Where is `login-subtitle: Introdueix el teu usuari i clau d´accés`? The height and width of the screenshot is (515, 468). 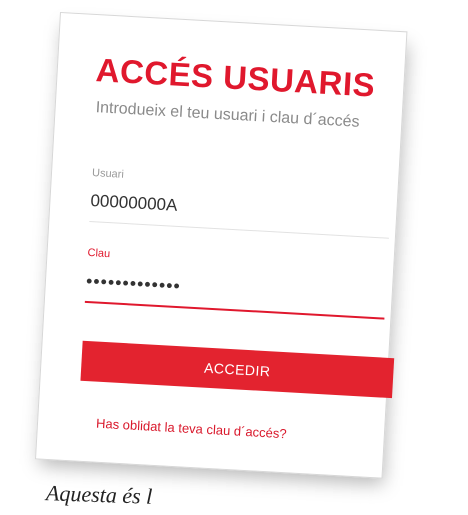 login-subtitle: Introdueix el teu usuari i clau d´accés is located at coordinates (227, 115).